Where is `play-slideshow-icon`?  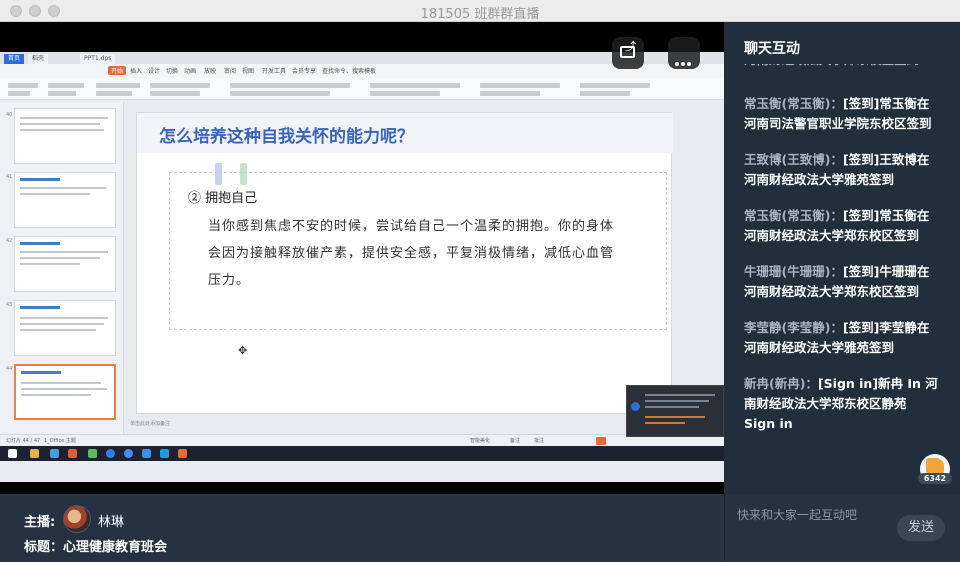
play-slideshow-icon is located at coordinates (601, 441).